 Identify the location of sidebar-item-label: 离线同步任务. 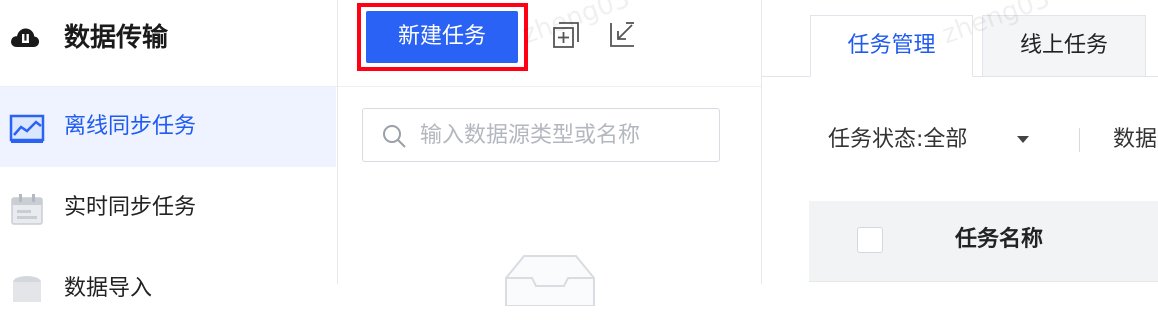
(130, 126).